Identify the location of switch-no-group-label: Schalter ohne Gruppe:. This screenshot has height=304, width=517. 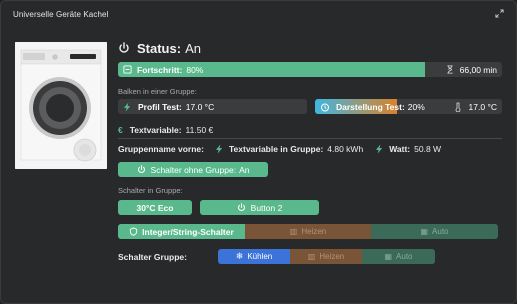
(193, 169).